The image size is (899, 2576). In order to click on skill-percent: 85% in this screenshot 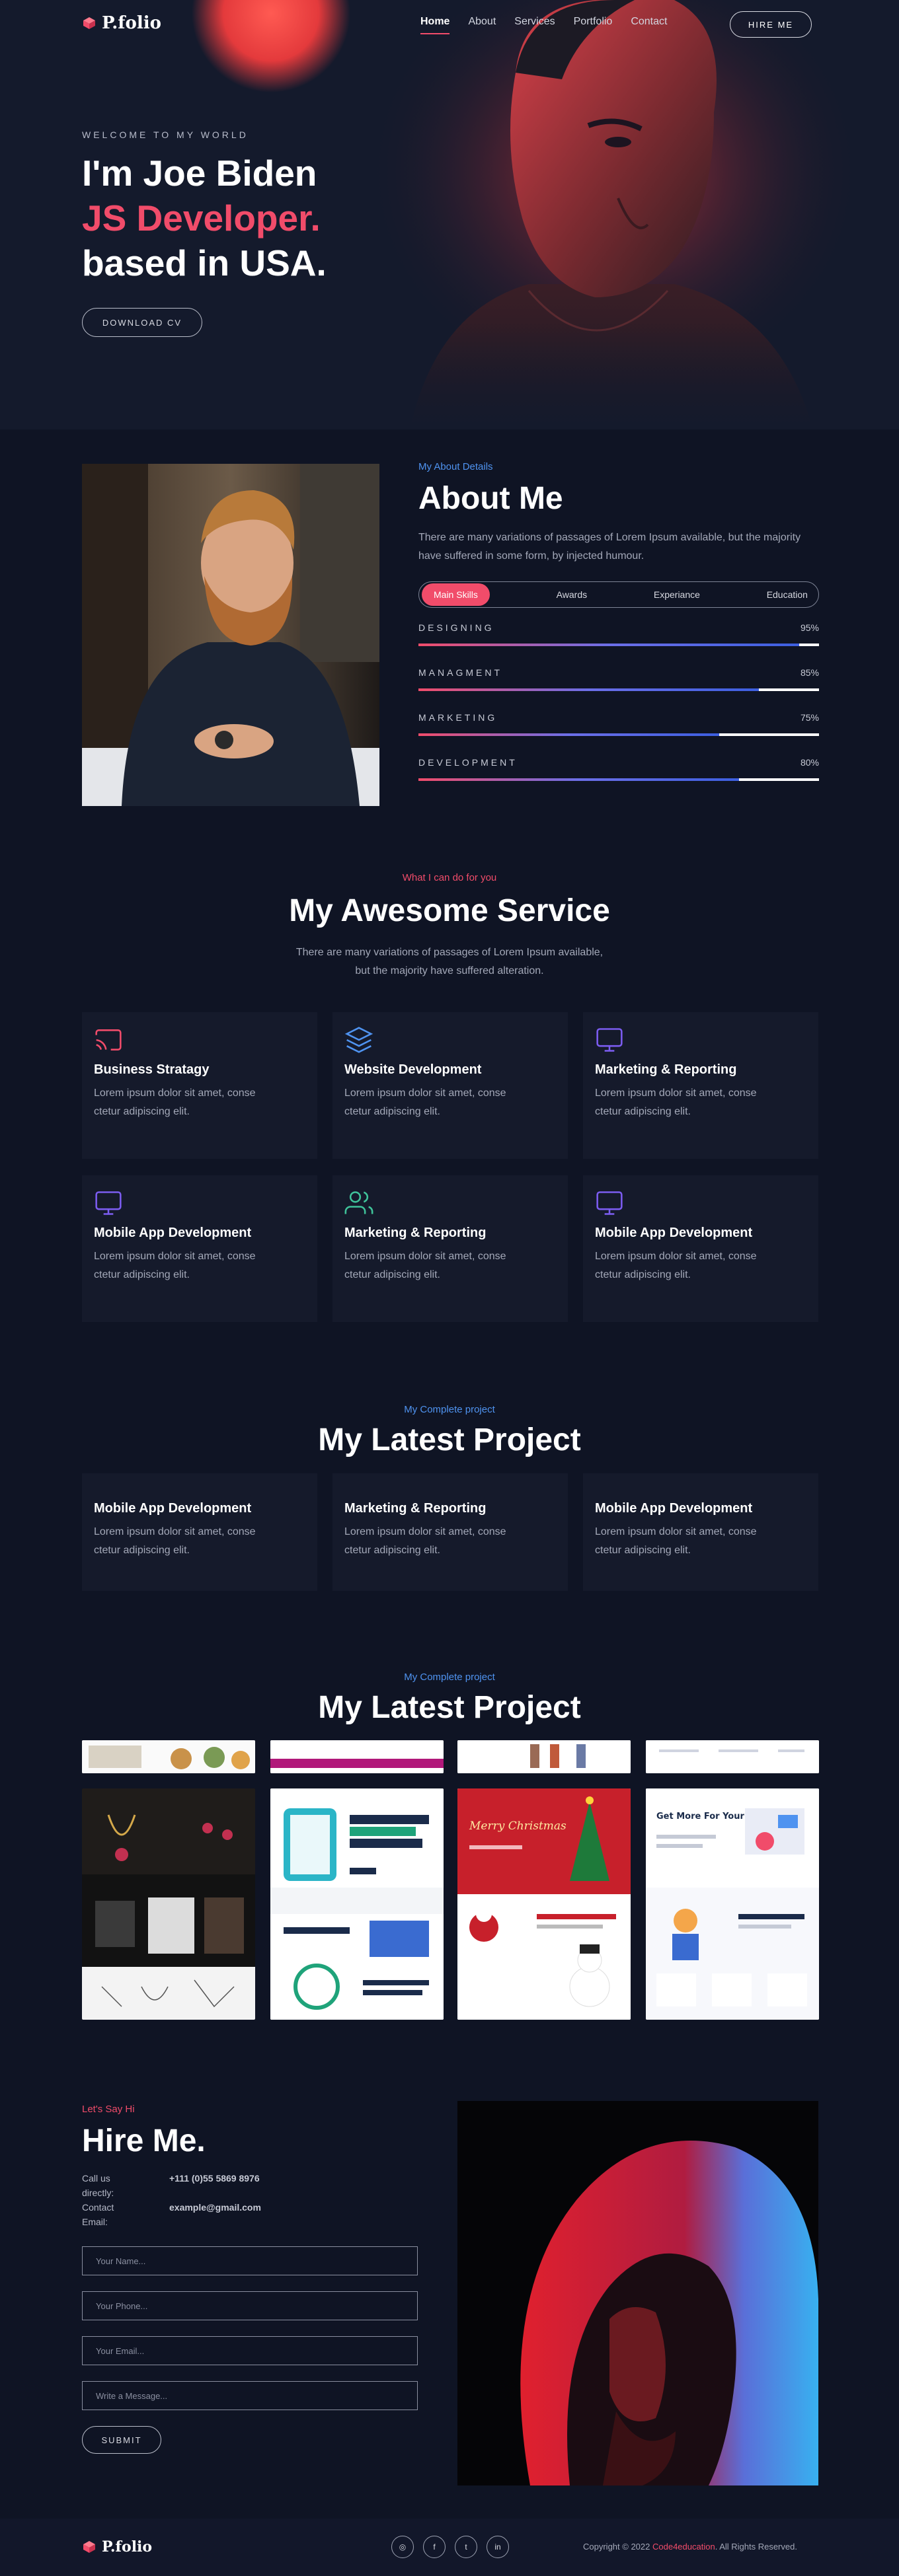, I will do `click(809, 672)`.